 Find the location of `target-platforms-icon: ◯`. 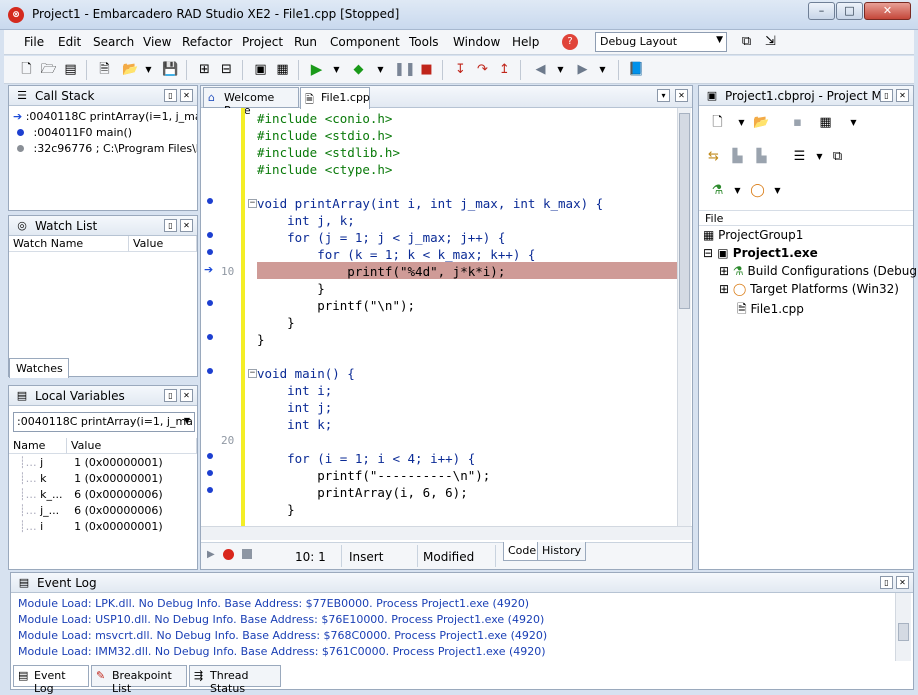

target-platforms-icon: ◯ is located at coordinates (757, 190).